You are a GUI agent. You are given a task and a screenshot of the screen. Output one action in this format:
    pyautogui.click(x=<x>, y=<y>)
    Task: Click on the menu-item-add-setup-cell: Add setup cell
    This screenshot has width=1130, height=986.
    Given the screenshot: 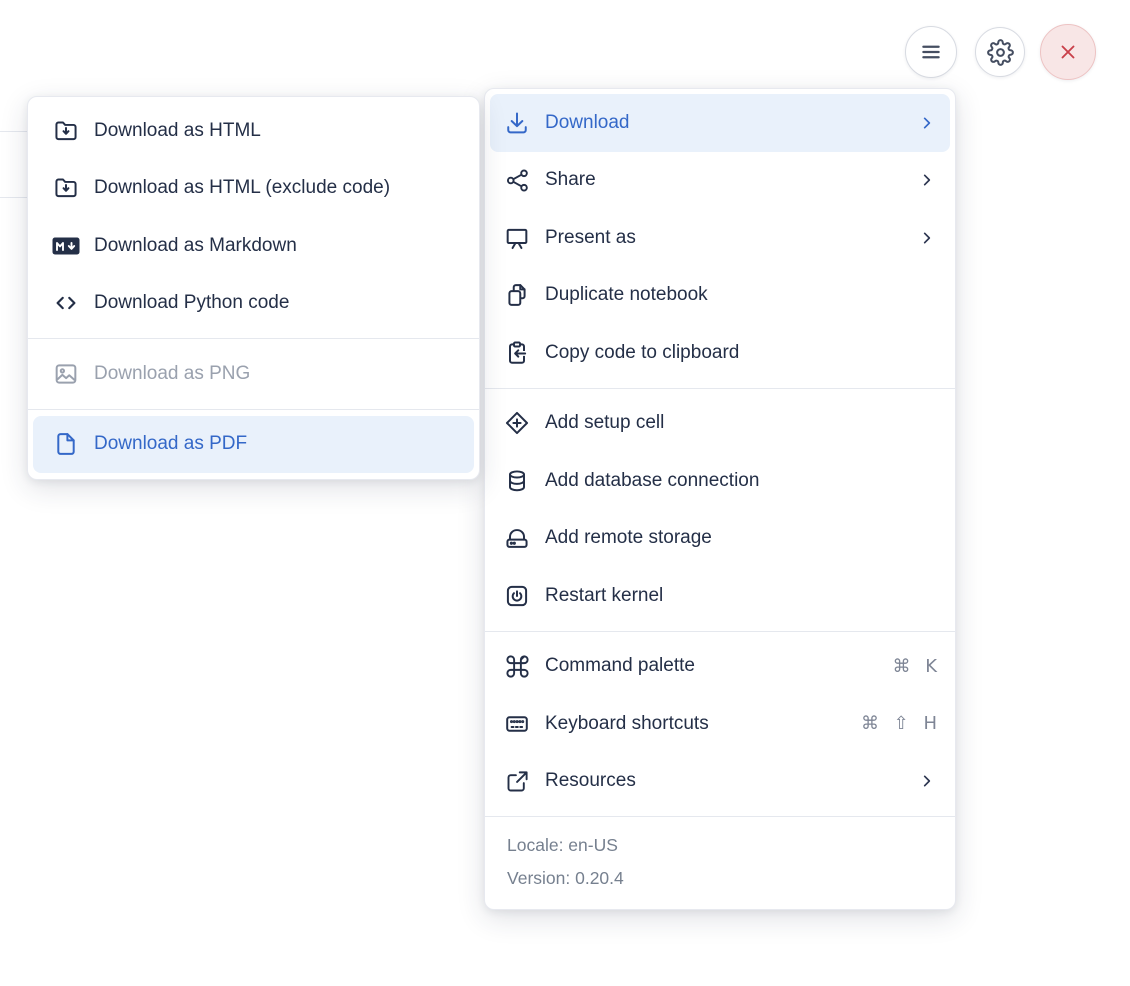 What is the action you would take?
    pyautogui.click(x=720, y=424)
    